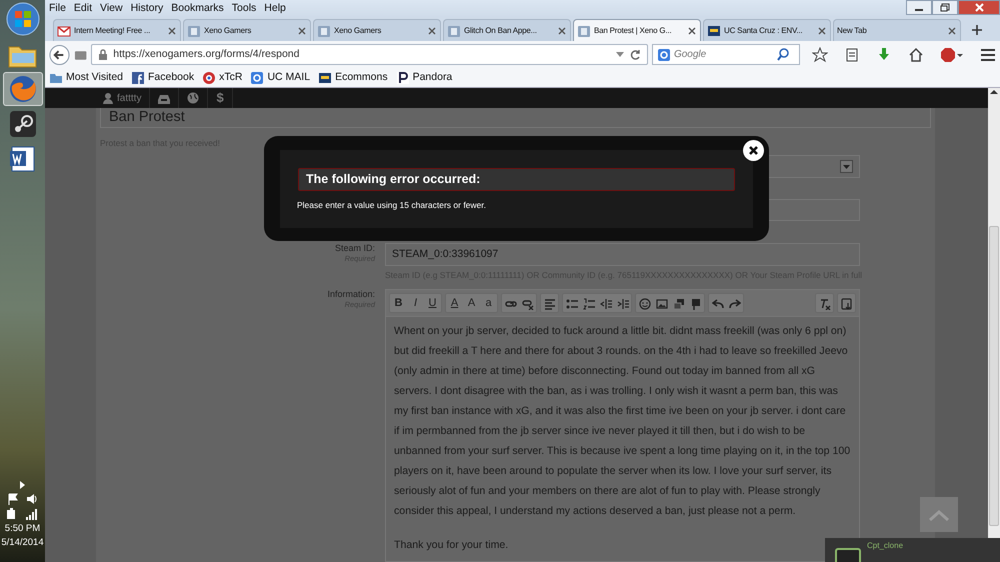  I want to click on minimize-button, so click(919, 7).